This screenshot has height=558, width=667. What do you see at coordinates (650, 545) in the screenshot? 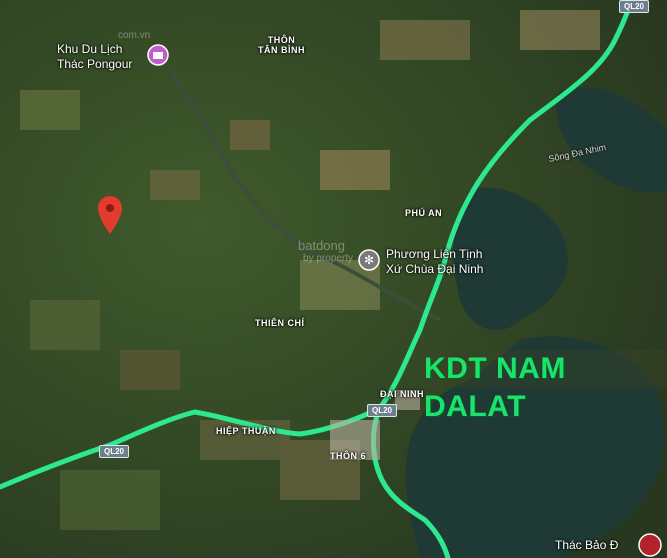
I see `waterfall-poi-icon` at bounding box center [650, 545].